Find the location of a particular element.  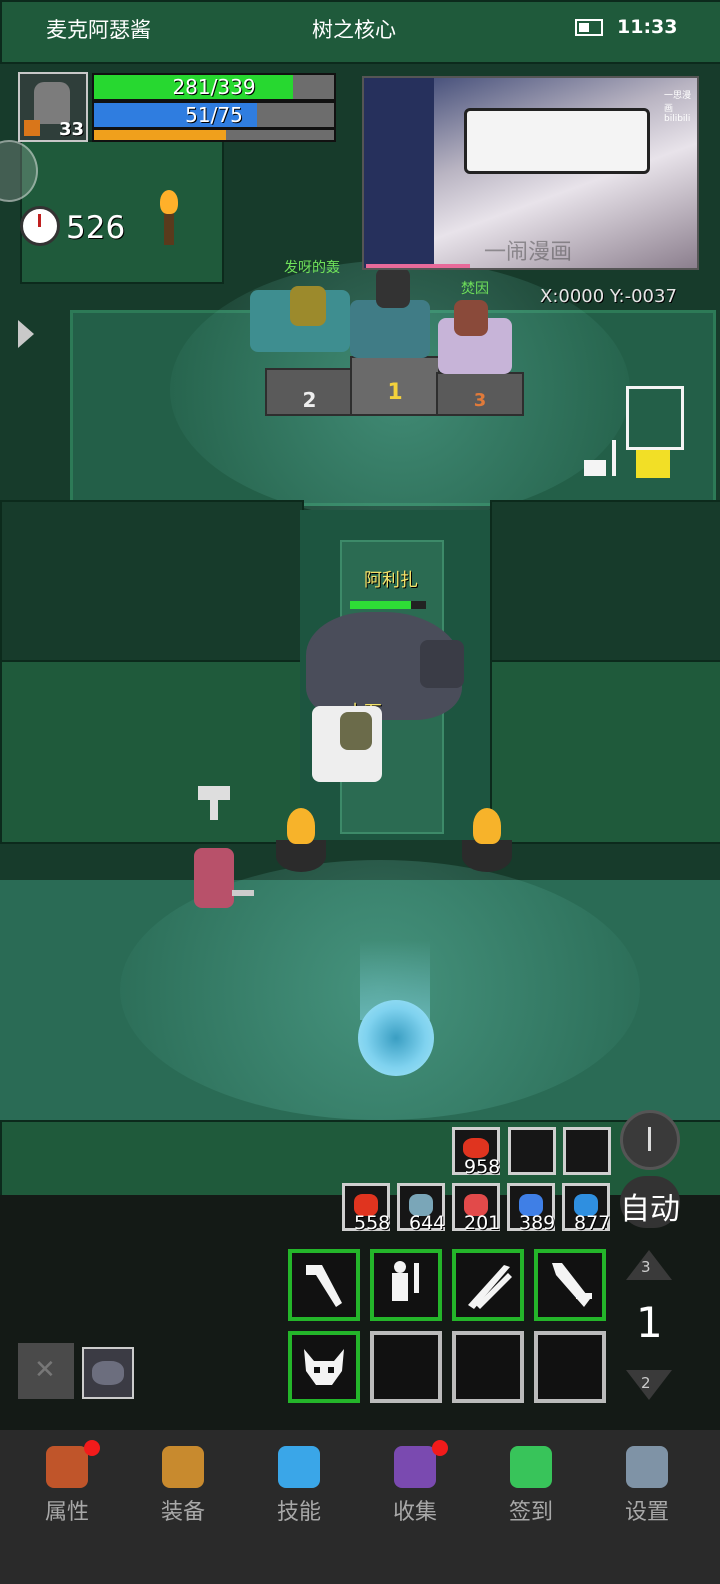

dragon-mount-sprite is located at coordinates (390, 329).